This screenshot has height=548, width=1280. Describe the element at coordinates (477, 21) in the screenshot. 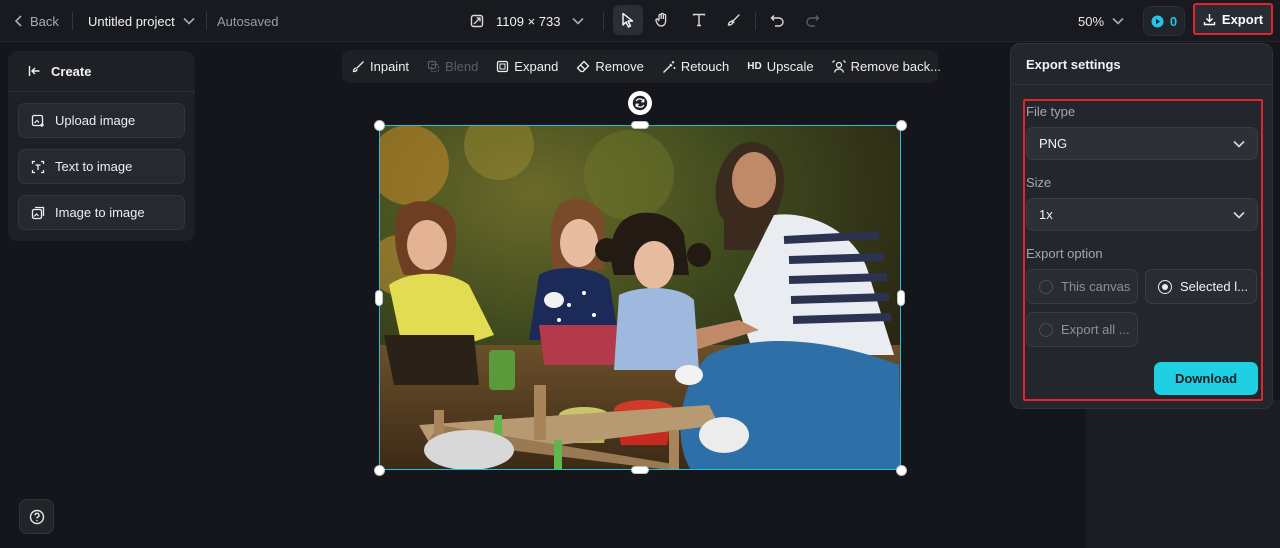

I see `resize-icon` at that location.